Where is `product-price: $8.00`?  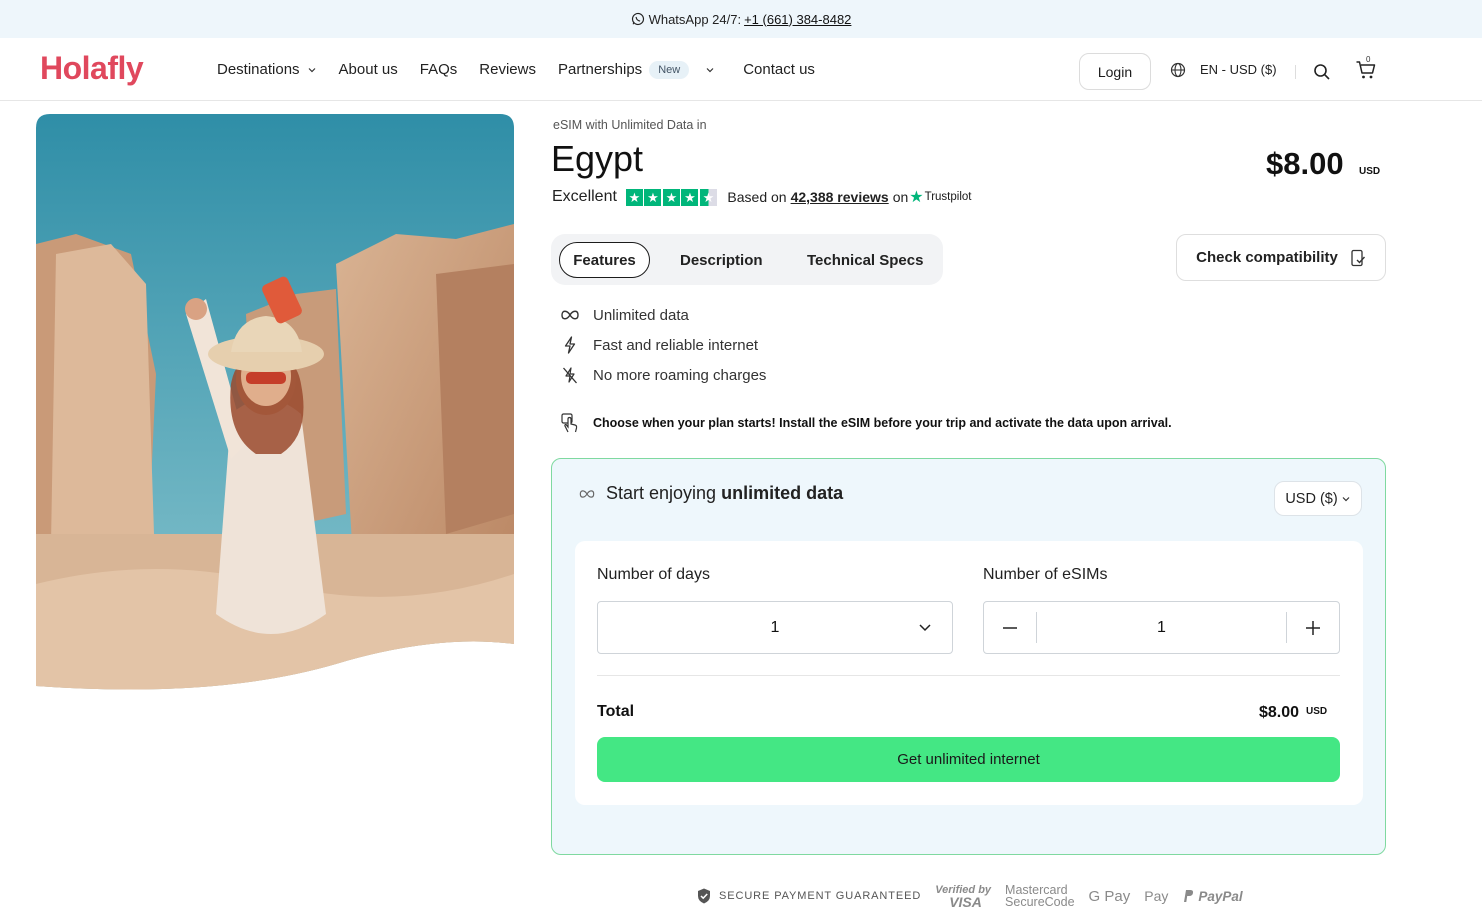
product-price: $8.00 is located at coordinates (1305, 163).